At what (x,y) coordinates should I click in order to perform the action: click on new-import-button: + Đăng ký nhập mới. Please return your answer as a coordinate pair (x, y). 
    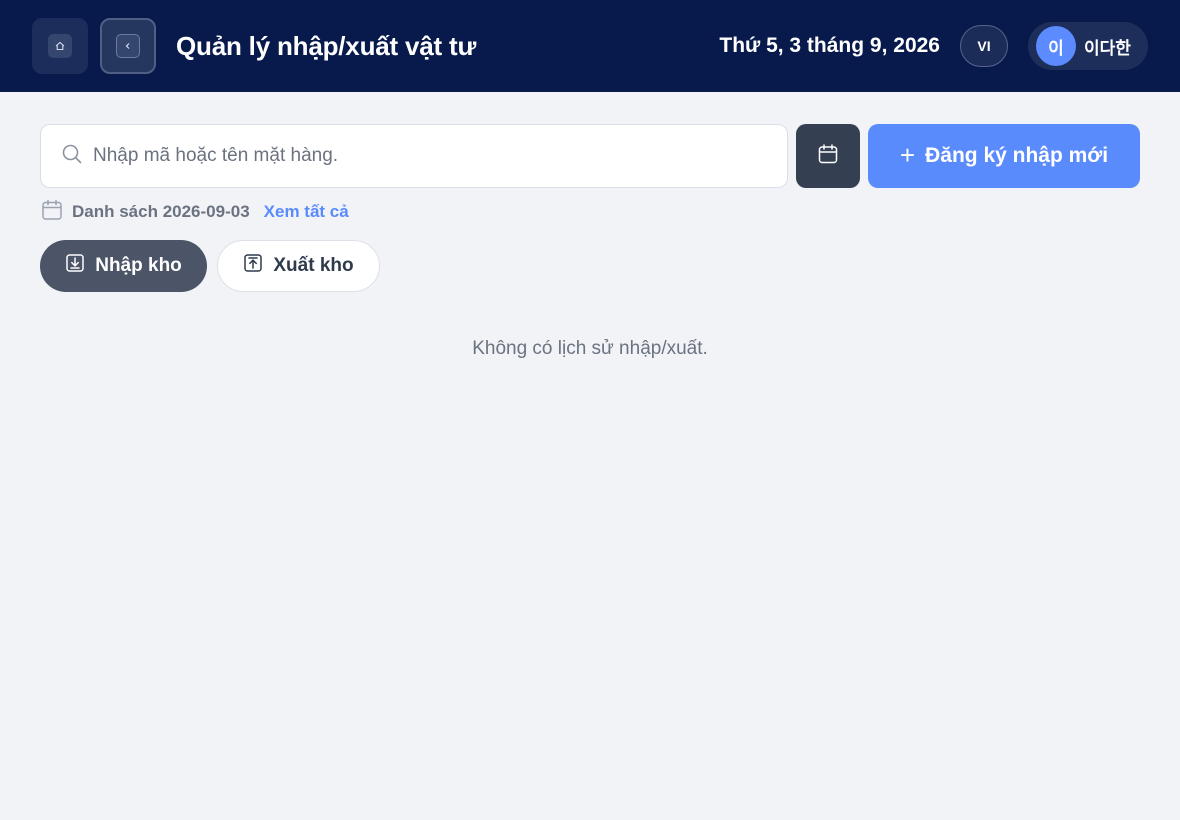
    Looking at the image, I should click on (1004, 156).